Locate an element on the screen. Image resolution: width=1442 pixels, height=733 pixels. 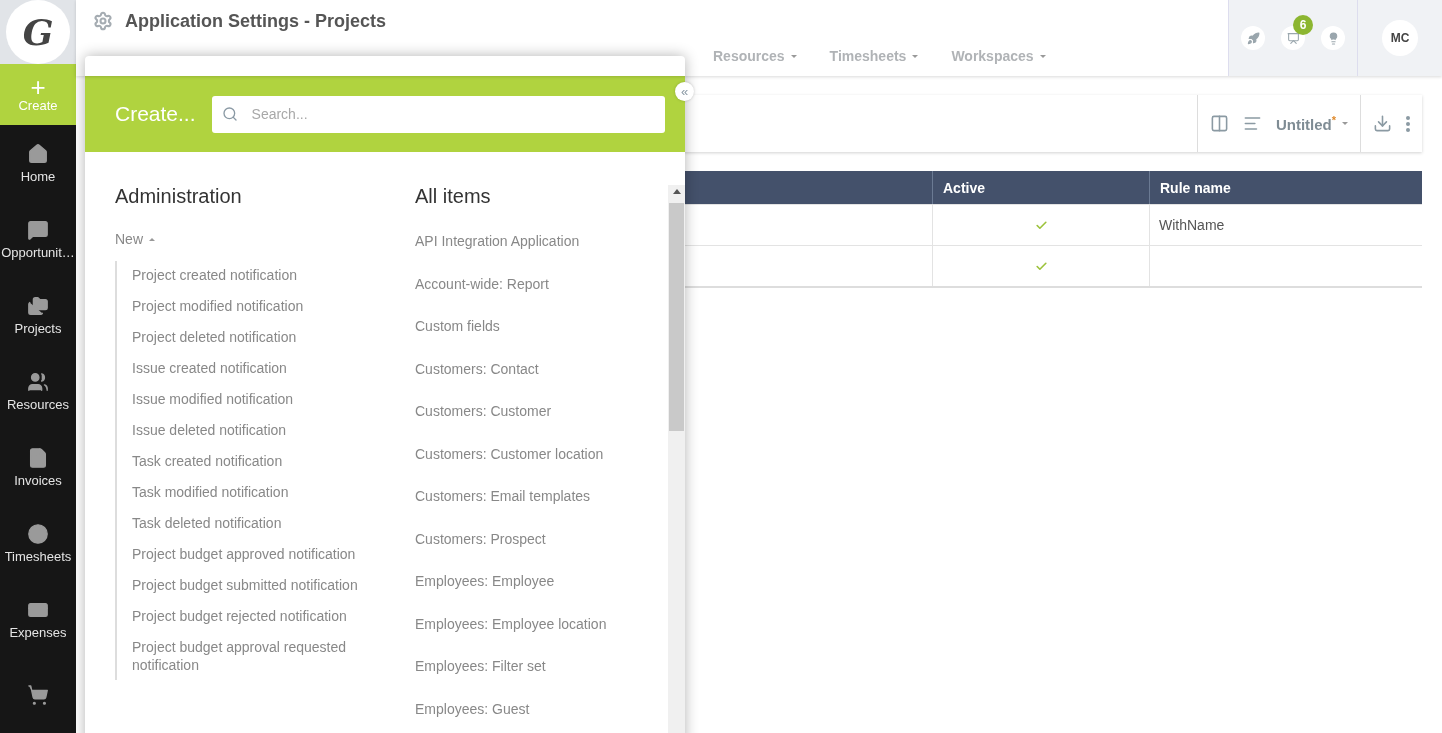
menu-item: Customers: Email templates is located at coordinates (540, 496).